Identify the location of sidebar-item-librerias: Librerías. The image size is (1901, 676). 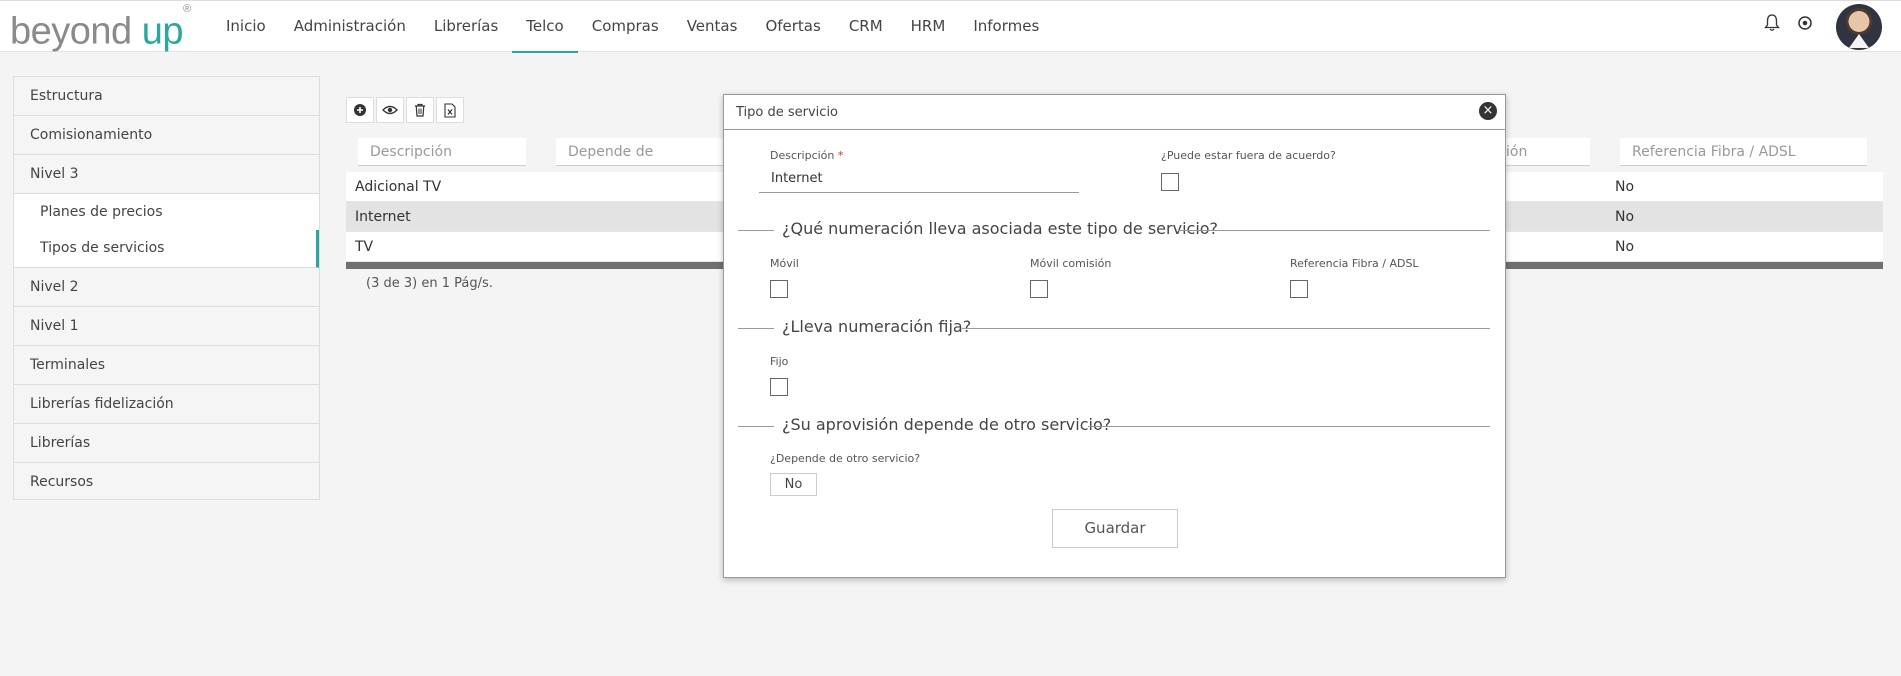
(166, 443).